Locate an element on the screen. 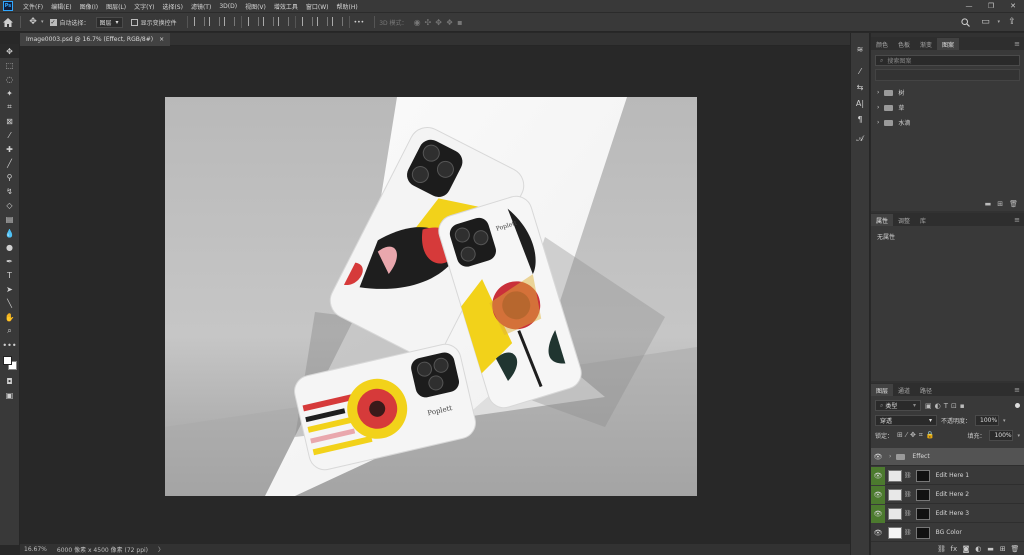 Image resolution: width=1024 pixels, height=555 pixels. close-tab-icon: × is located at coordinates (161, 39).